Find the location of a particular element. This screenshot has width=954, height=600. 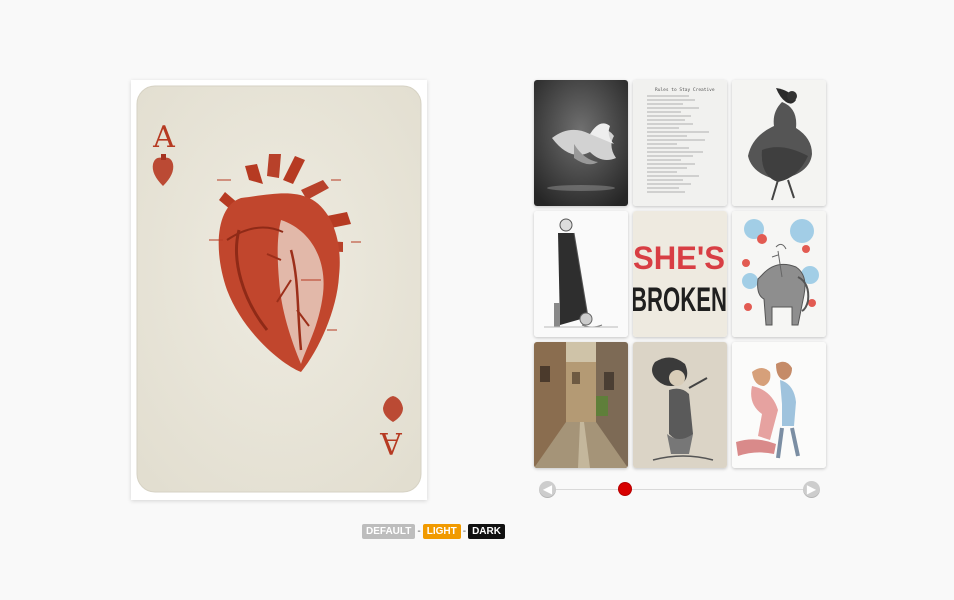

card-rank-bottom: A is located at coordinates (391, 442).